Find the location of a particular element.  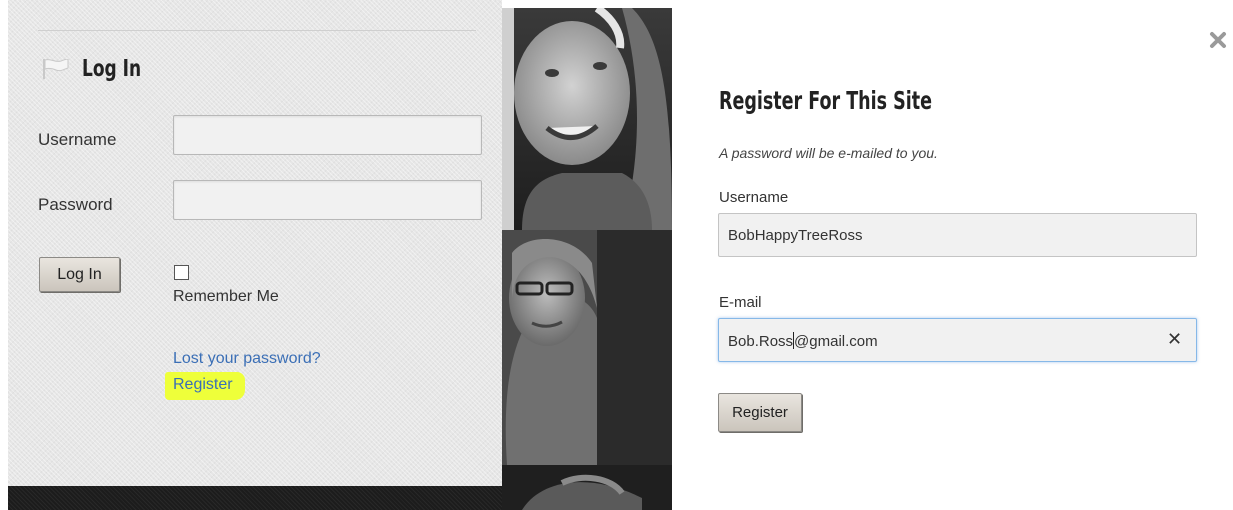

email-text-after-caret: @gmail.com is located at coordinates (836, 341).